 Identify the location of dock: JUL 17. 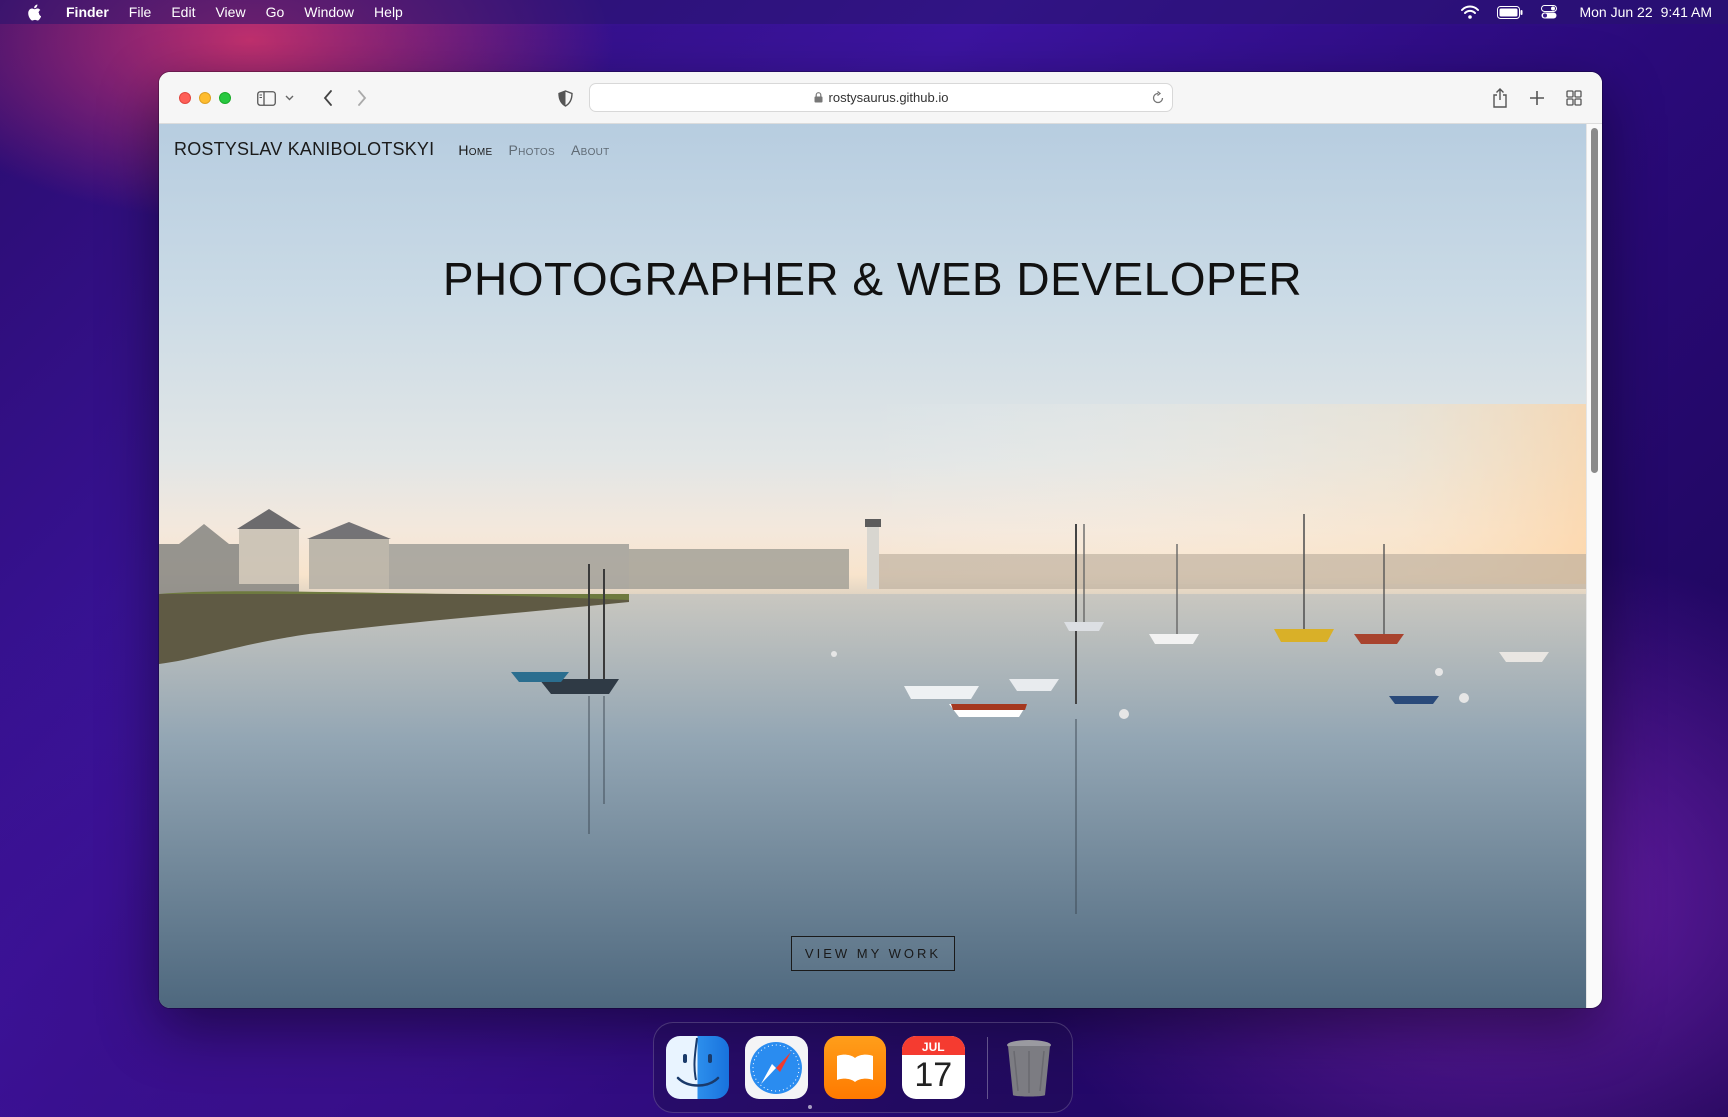
(863, 1067).